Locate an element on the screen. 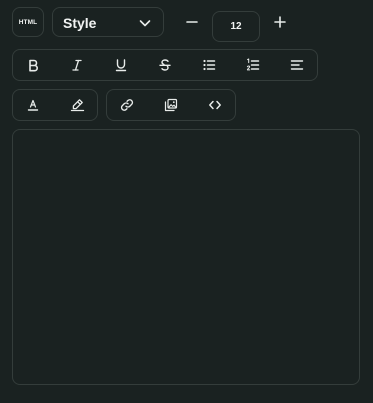 Image resolution: width=373 pixels, height=403 pixels. italic-icon is located at coordinates (77, 65).